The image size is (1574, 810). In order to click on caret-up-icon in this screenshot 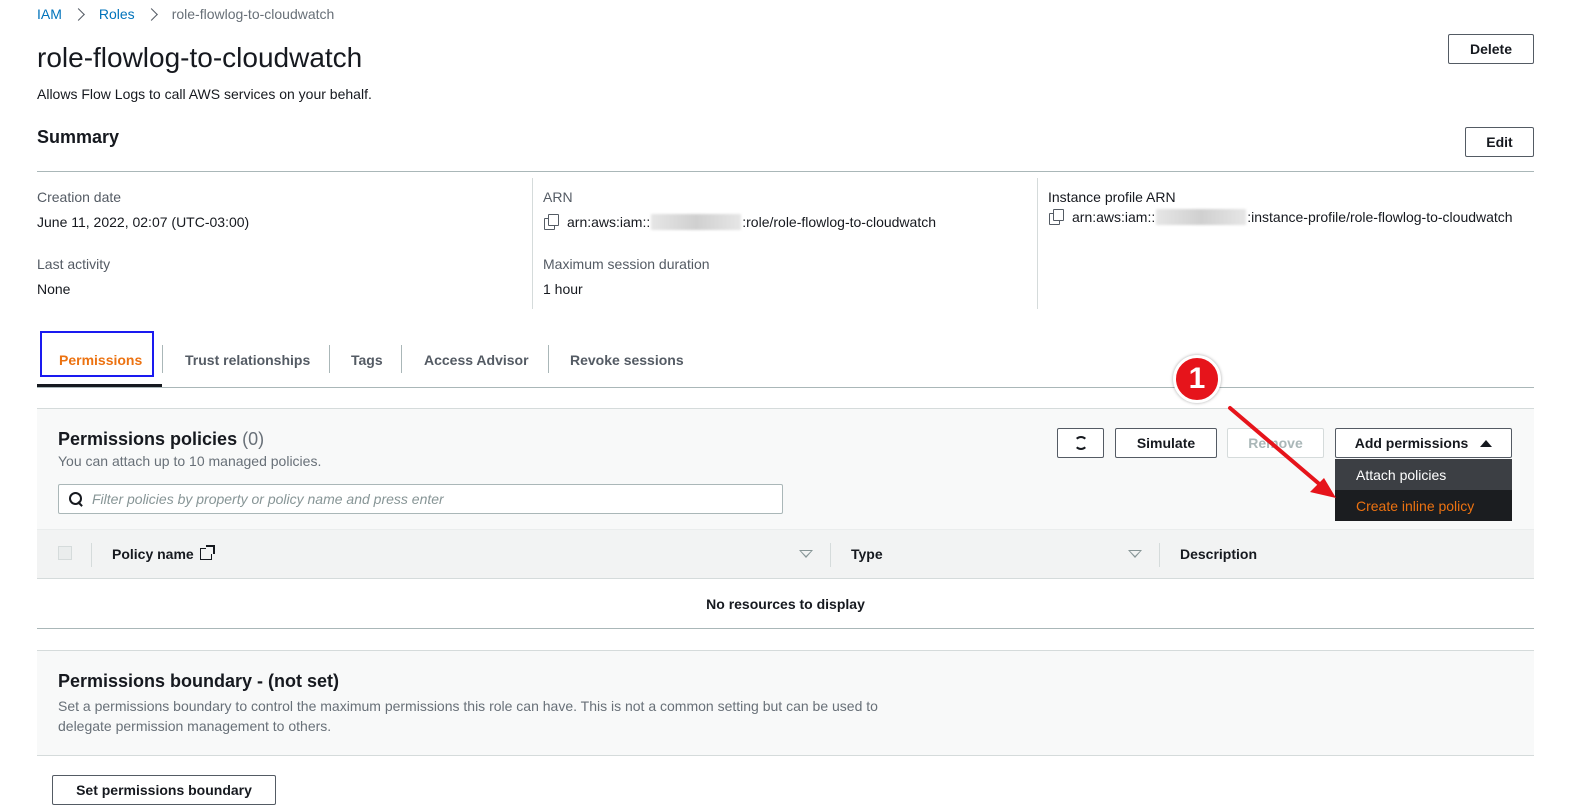, I will do `click(1486, 443)`.